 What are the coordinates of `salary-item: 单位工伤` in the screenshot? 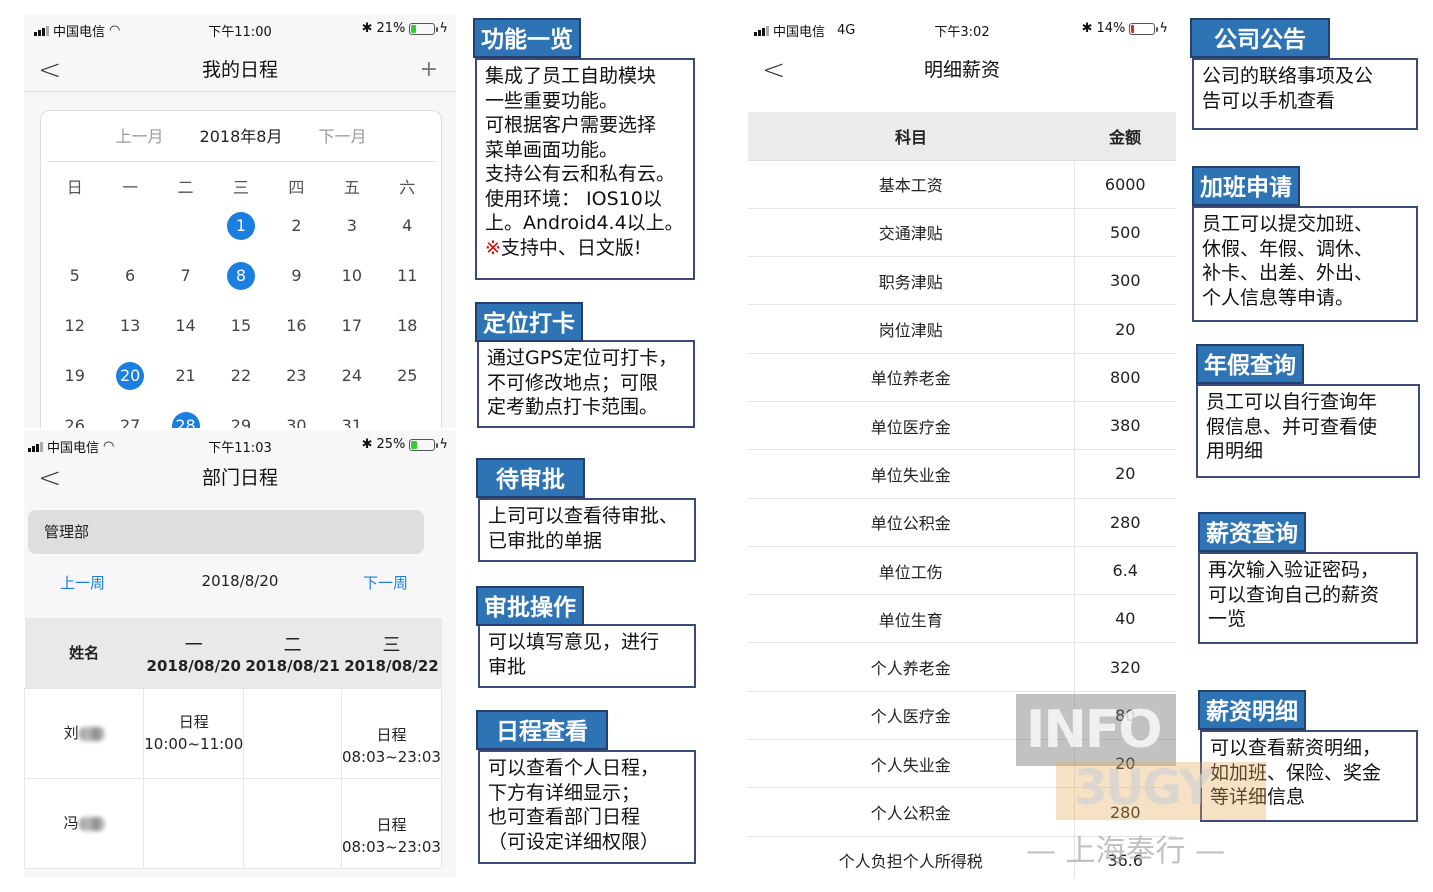 It's located at (911, 571).